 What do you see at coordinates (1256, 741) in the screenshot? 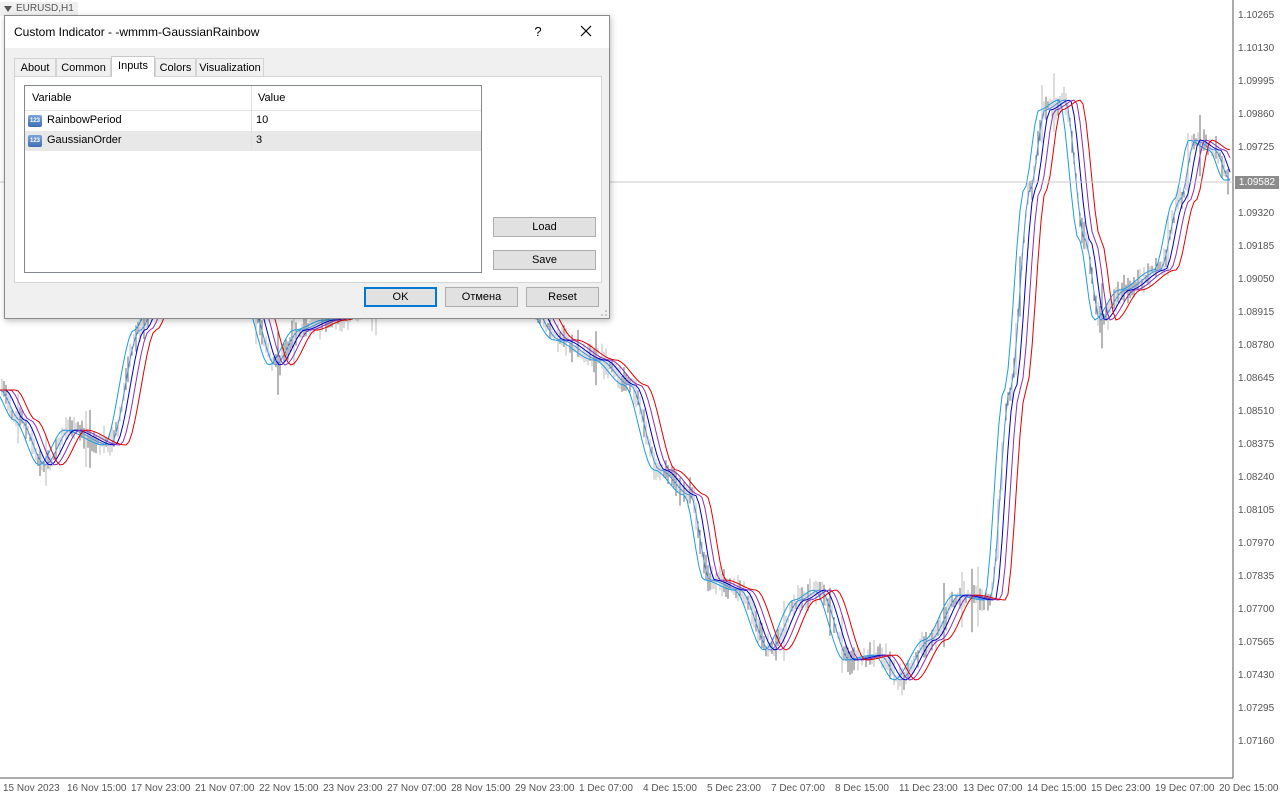
I see `price-tick-label: 1.07160` at bounding box center [1256, 741].